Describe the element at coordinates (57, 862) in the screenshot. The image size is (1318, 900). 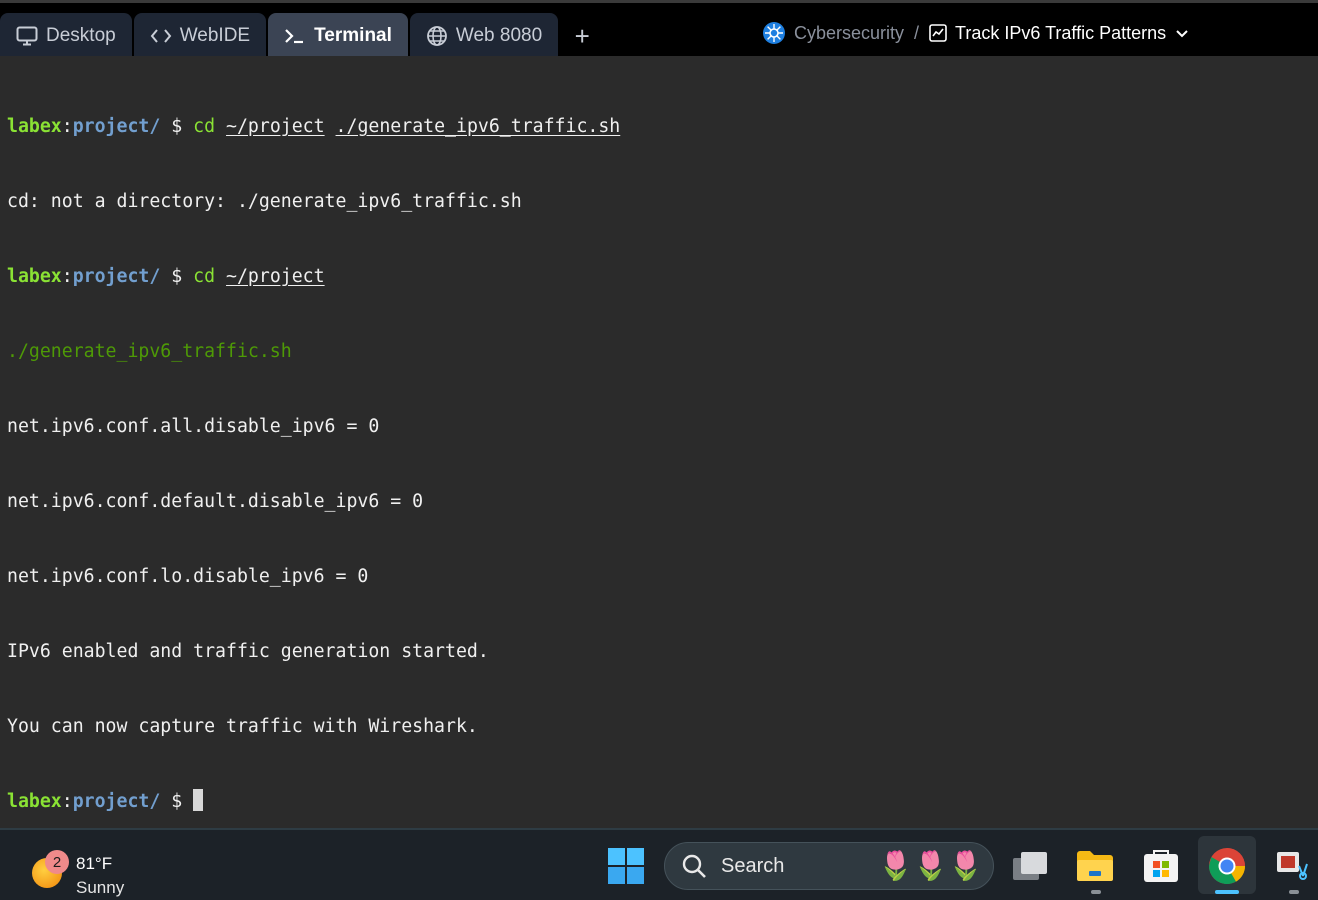
I see `notification-badge: 2` at that location.